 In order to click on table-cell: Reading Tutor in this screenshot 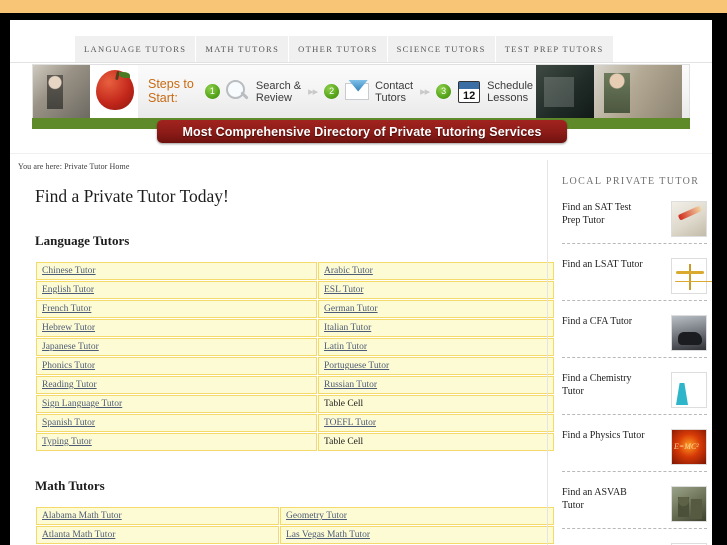, I will do `click(176, 385)`.